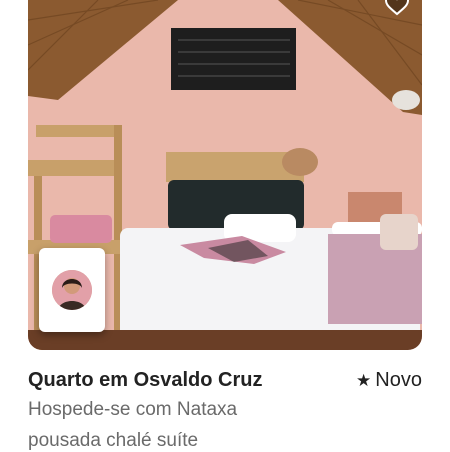 The width and height of the screenshot is (450, 452). Describe the element at coordinates (145, 379) in the screenshot. I see `listing-title: Quarto em Osvaldo Cruz` at that location.